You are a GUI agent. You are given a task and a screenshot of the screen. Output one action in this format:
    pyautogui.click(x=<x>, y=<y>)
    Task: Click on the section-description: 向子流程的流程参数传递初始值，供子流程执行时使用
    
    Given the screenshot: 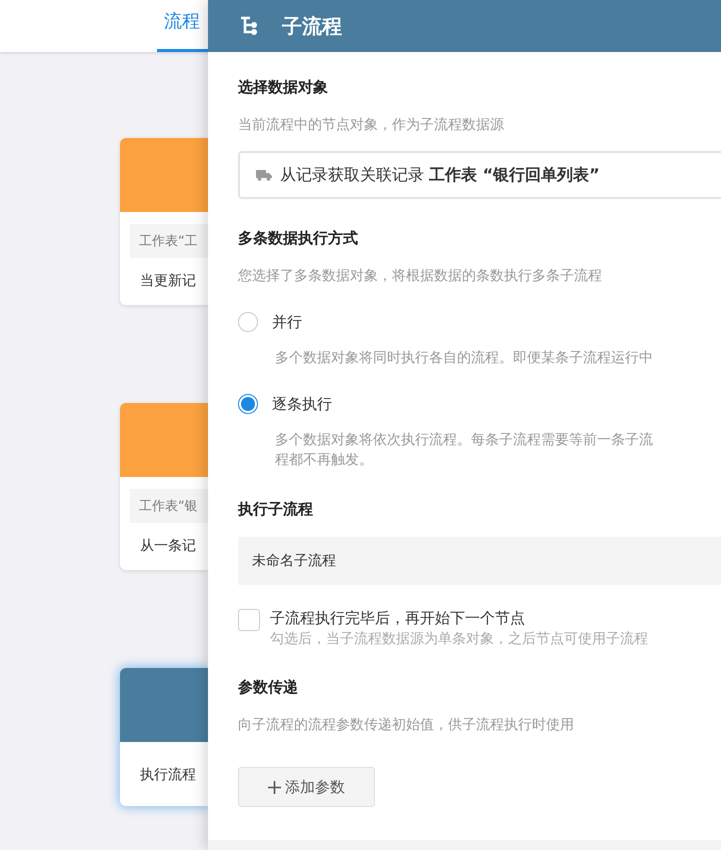 What is the action you would take?
    pyautogui.click(x=406, y=725)
    